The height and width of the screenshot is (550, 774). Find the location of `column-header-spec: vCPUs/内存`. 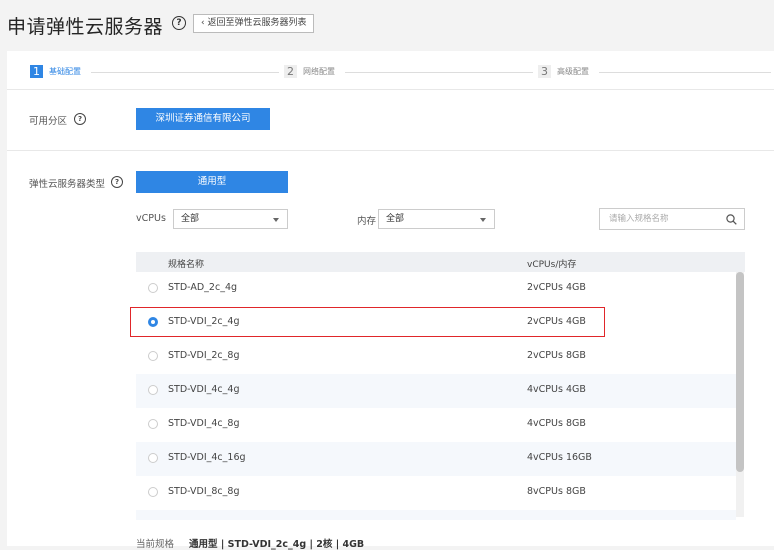

column-header-spec: vCPUs/内存 is located at coordinates (552, 265).